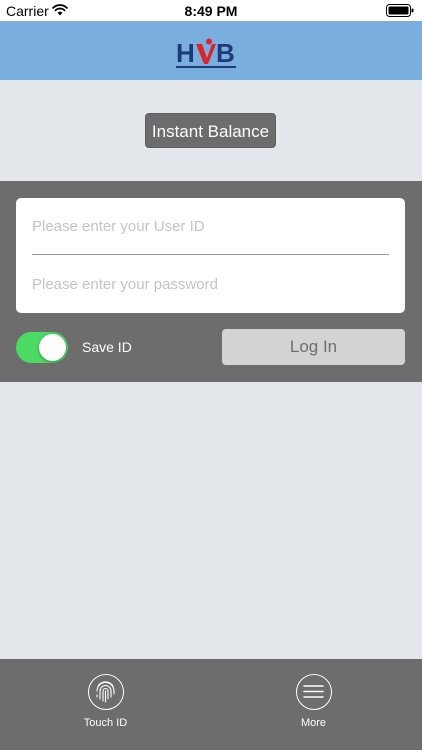 The height and width of the screenshot is (750, 422). I want to click on toggle-knob, so click(52, 347).